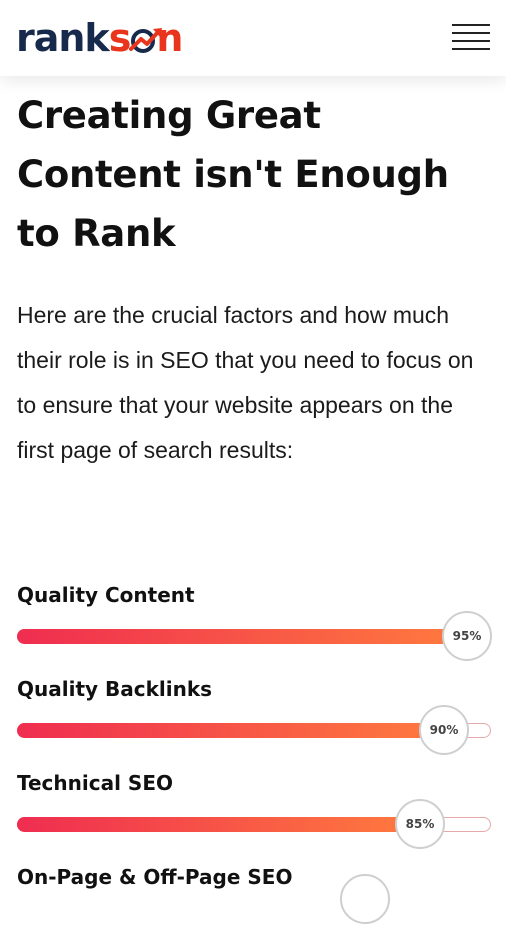  What do you see at coordinates (146, 40) in the screenshot?
I see `logo-trend-icon` at bounding box center [146, 40].